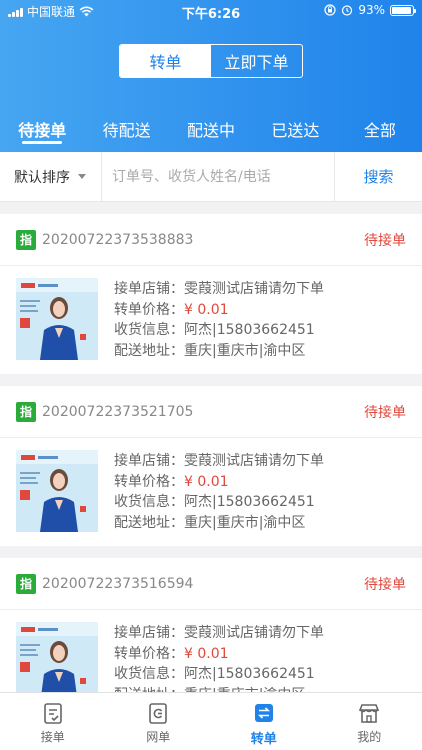  I want to click on tabbar-label: 我的, so click(369, 737).